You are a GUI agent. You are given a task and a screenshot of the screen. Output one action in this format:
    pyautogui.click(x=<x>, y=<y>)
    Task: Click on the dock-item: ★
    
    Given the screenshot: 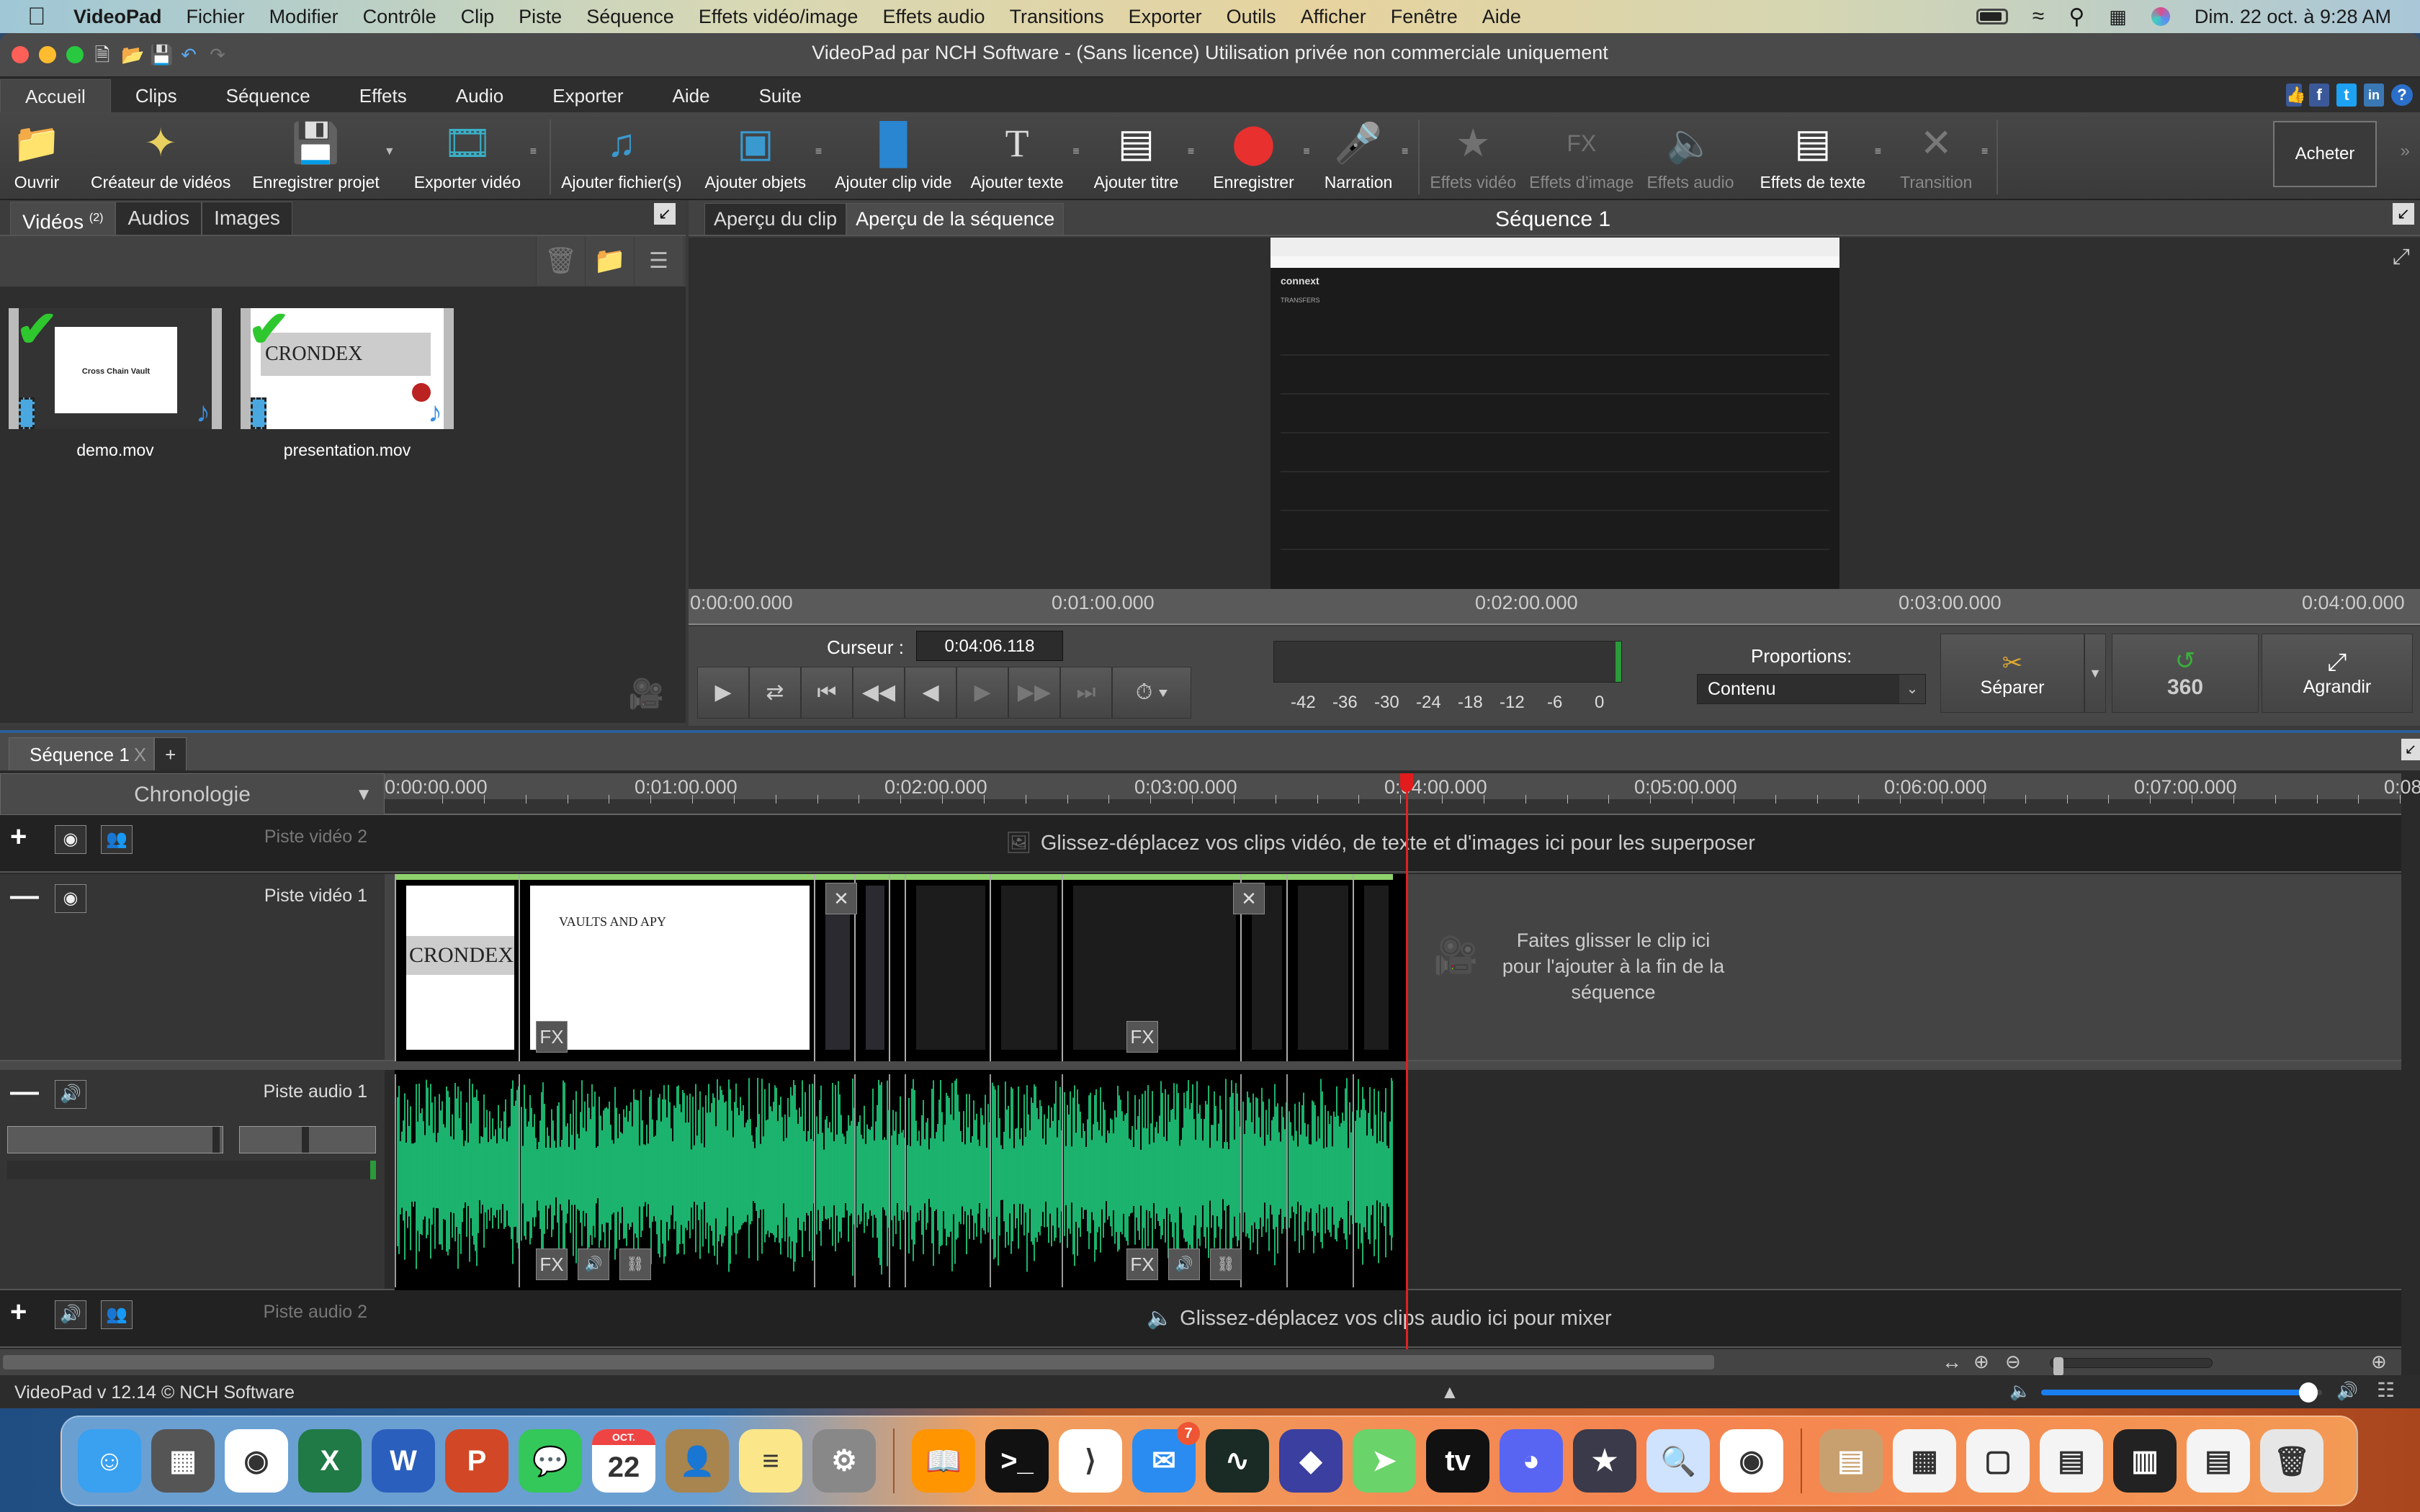 What is the action you would take?
    pyautogui.click(x=1604, y=1461)
    